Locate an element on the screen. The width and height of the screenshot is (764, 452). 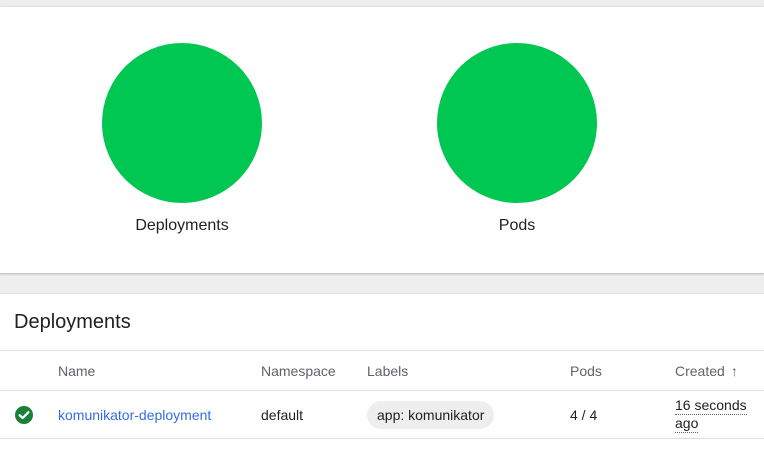
check-circle-icon is located at coordinates (24, 414).